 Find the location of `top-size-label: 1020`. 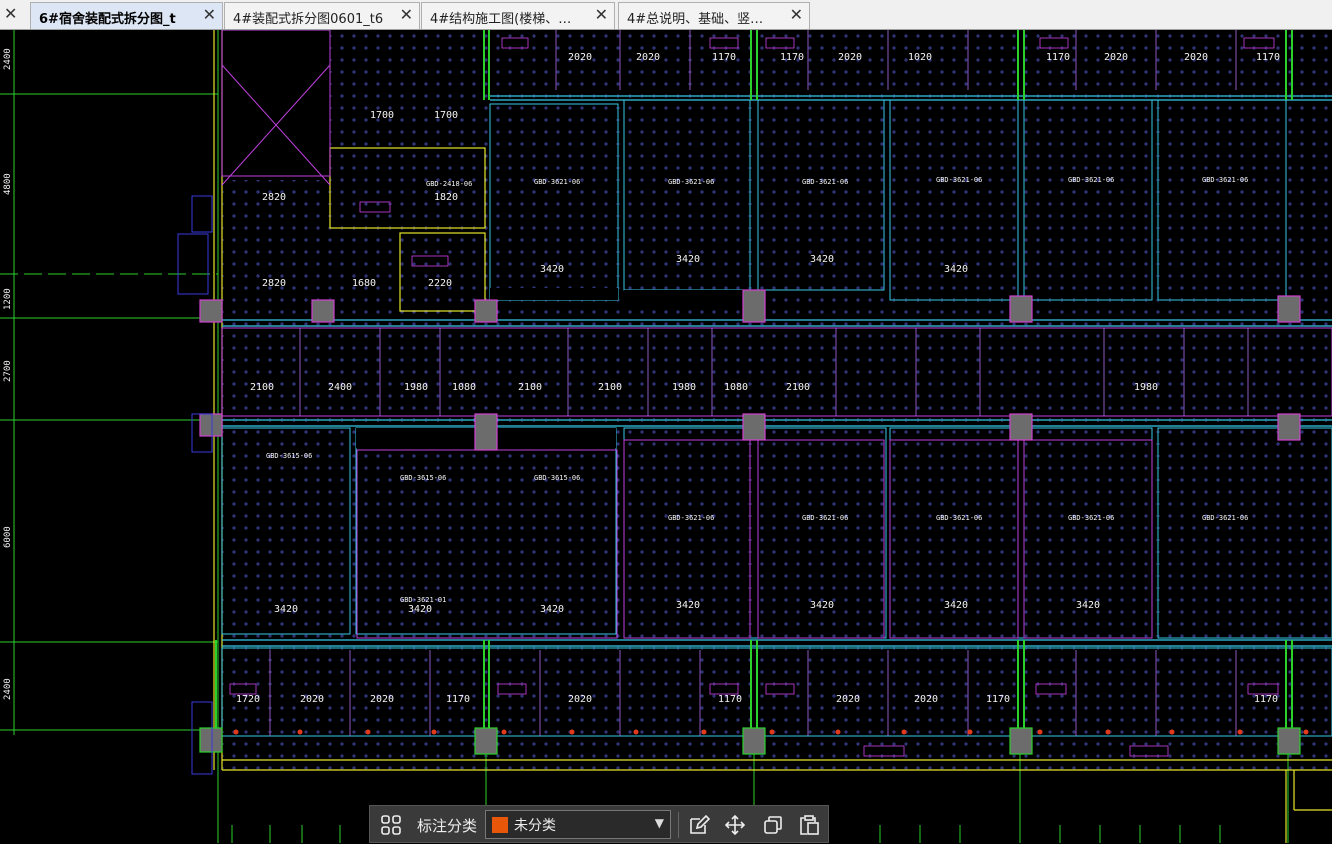

top-size-label: 1020 is located at coordinates (920, 57).